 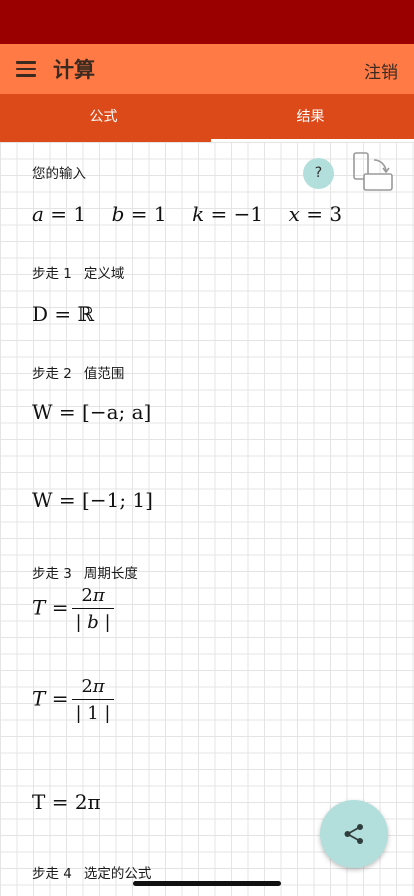 What do you see at coordinates (207, 22) in the screenshot?
I see `status-bar` at bounding box center [207, 22].